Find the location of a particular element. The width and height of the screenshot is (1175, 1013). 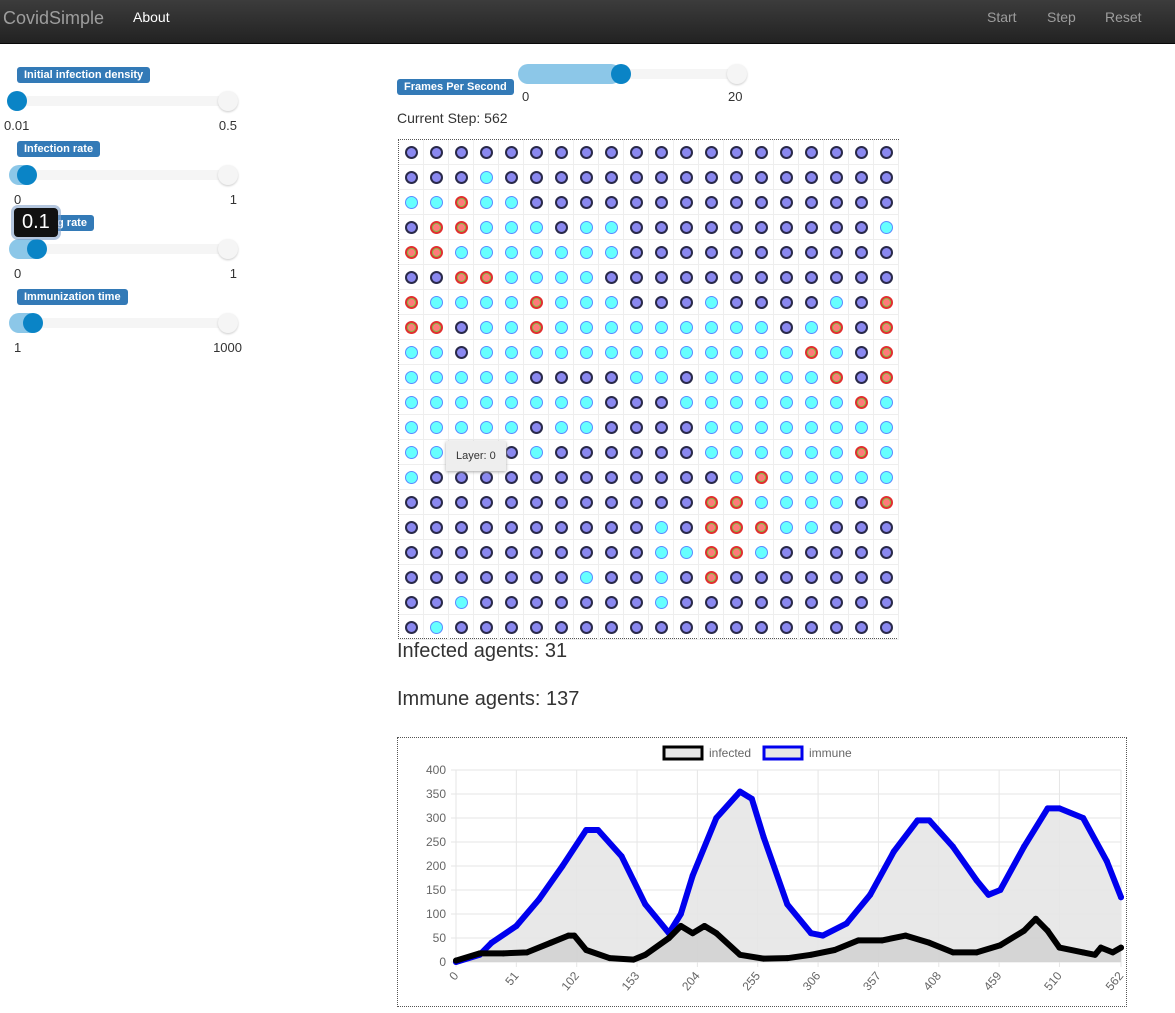

step-button: Step is located at coordinates (1061, 17).